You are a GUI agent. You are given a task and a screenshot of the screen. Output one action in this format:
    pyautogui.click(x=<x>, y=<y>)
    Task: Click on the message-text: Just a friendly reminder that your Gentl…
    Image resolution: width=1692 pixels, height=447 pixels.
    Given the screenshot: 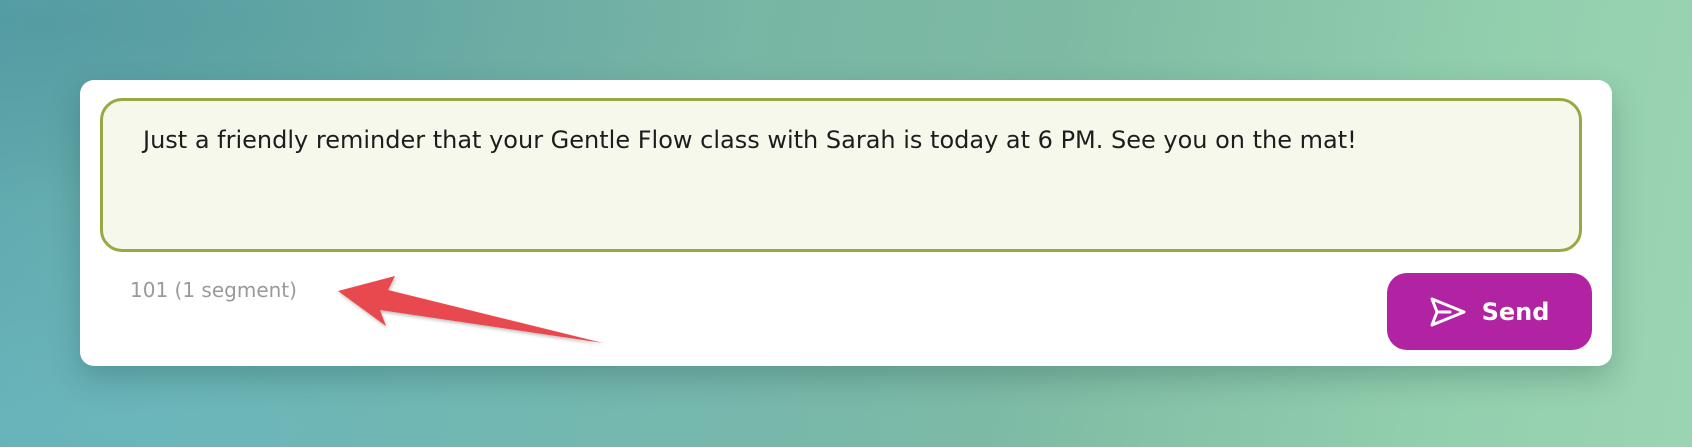 What is the action you would take?
    pyautogui.click(x=843, y=140)
    